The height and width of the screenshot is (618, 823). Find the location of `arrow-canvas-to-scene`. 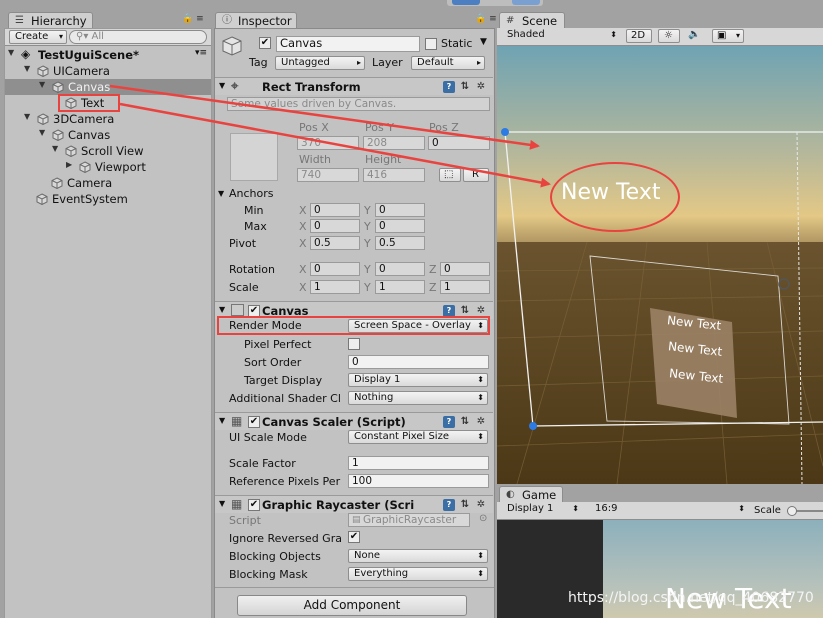

arrow-canvas-to-scene is located at coordinates (324, 117).